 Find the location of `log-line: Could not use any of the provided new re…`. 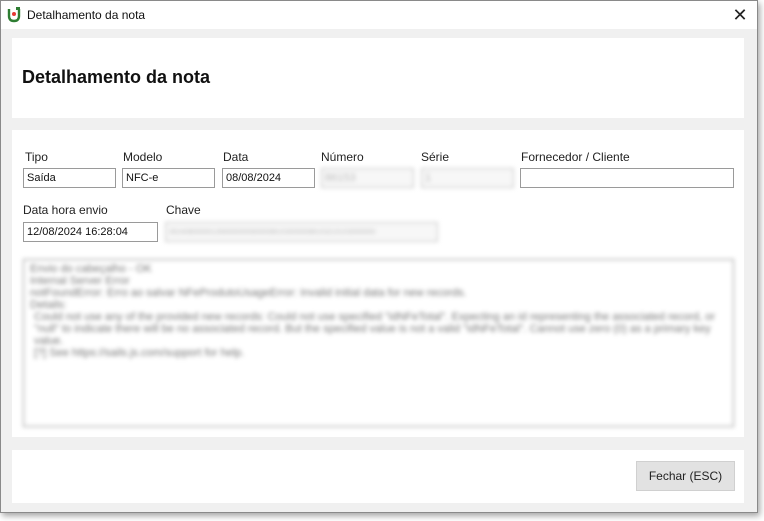

log-line: Could not use any of the provided new re… is located at coordinates (375, 329).